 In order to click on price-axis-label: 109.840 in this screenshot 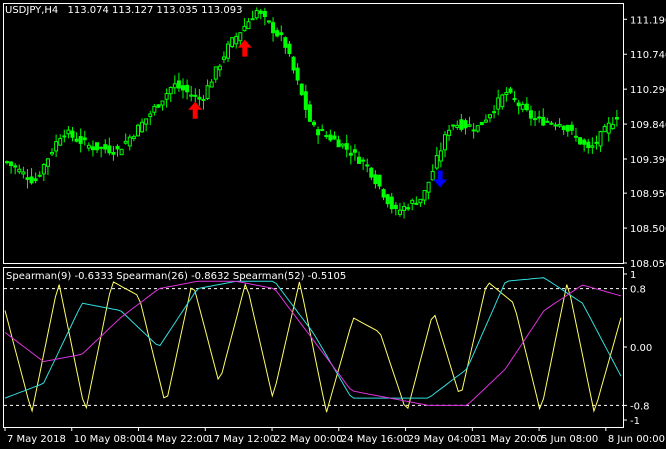, I will do `click(648, 125)`.